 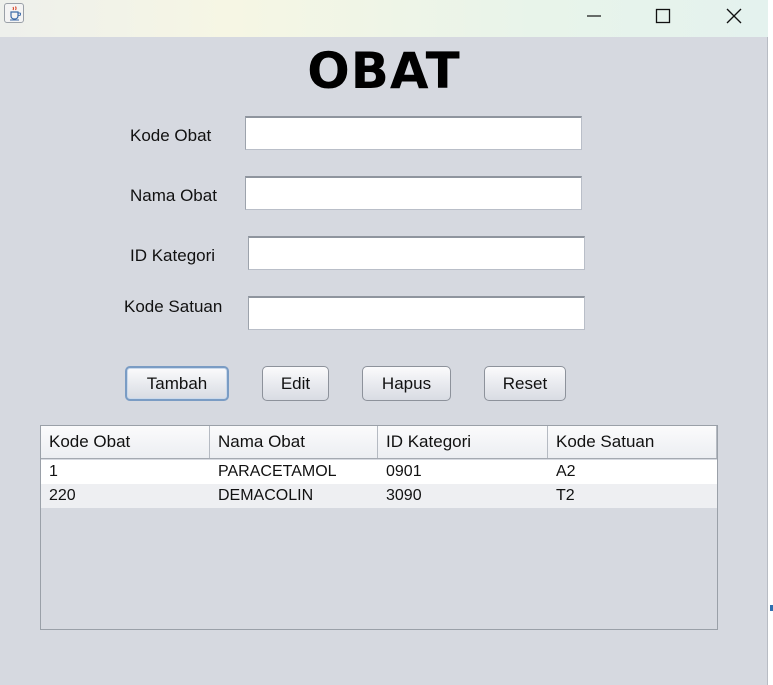 What do you see at coordinates (566, 471) in the screenshot?
I see `cell-kode-satuan: A2` at bounding box center [566, 471].